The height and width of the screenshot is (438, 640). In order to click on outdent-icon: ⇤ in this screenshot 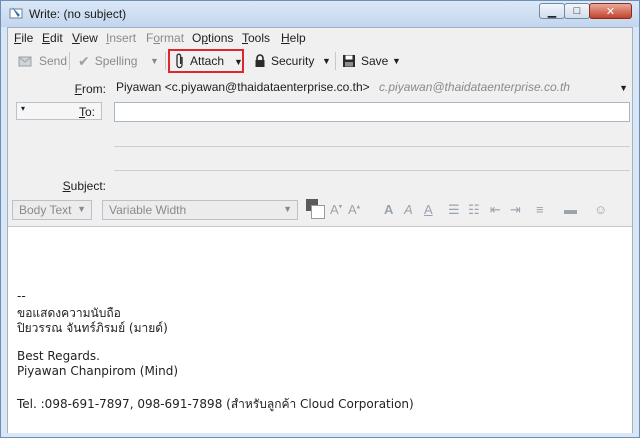, I will do `click(495, 210)`.